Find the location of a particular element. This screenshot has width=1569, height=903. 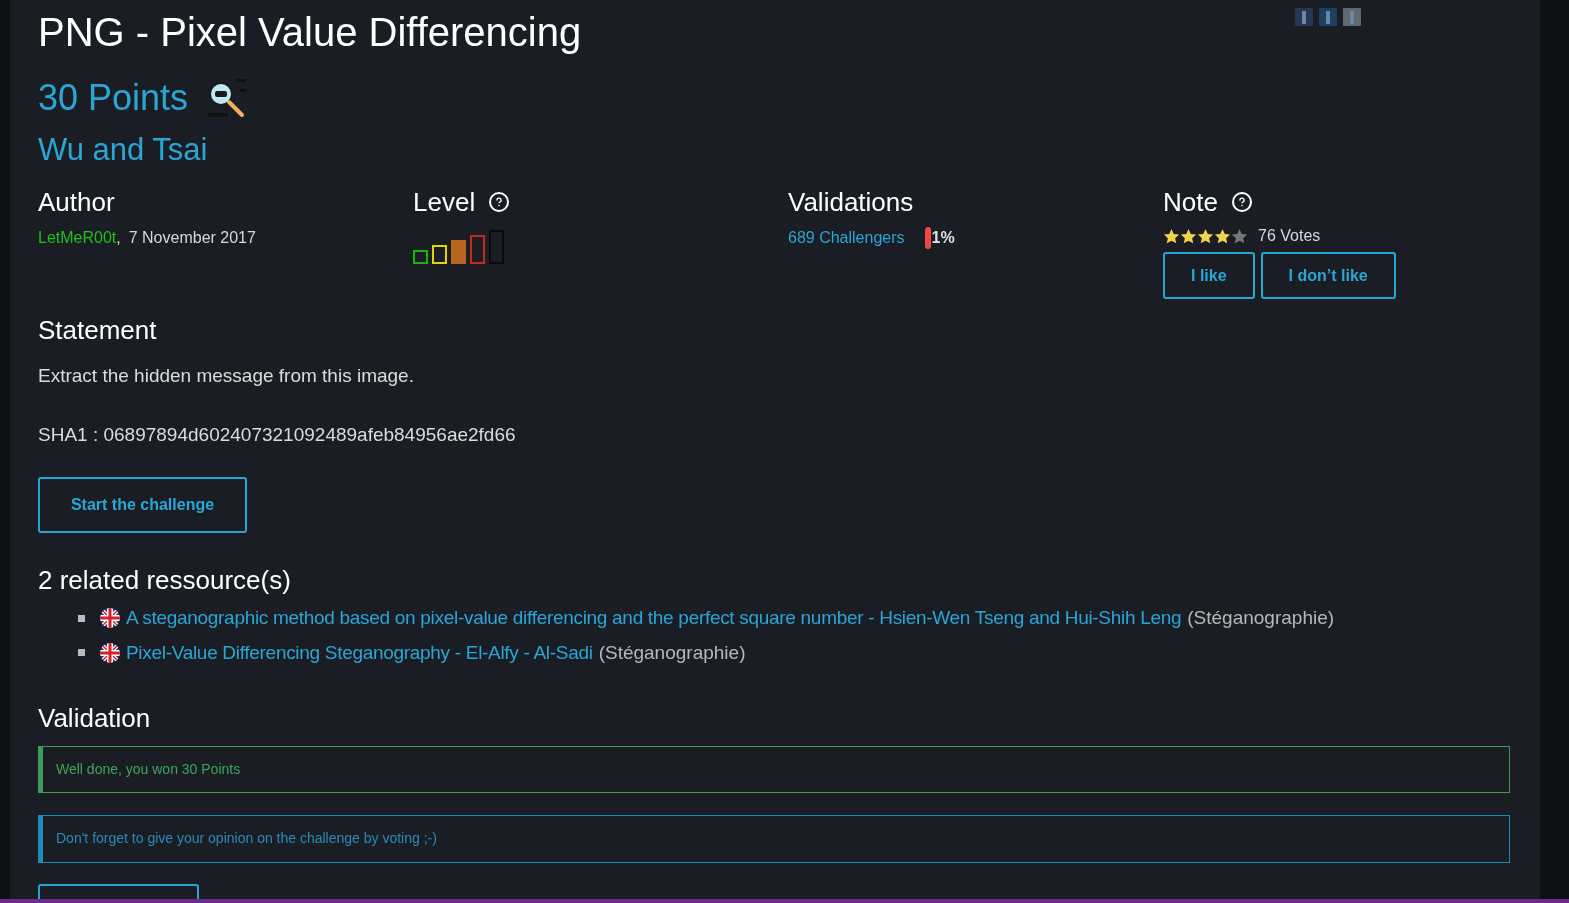

statement-text: Extract the hidden message from this image. is located at coordinates (226, 376).